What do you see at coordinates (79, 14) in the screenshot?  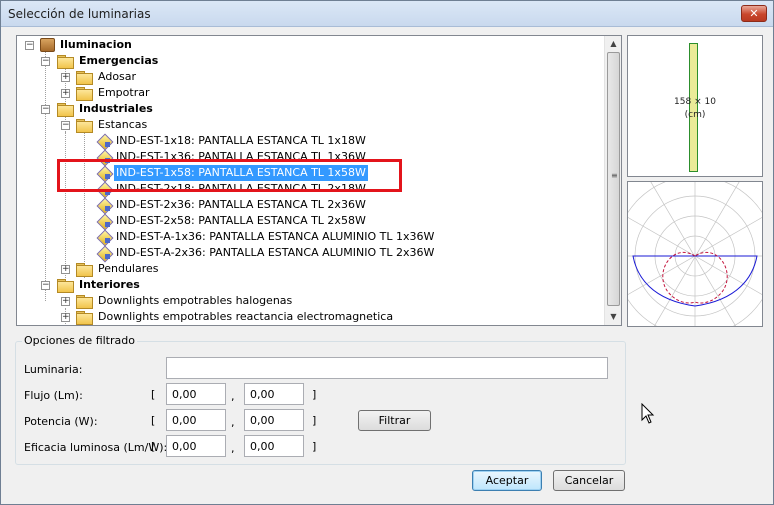 I see `window-title: Selección de luminarias` at bounding box center [79, 14].